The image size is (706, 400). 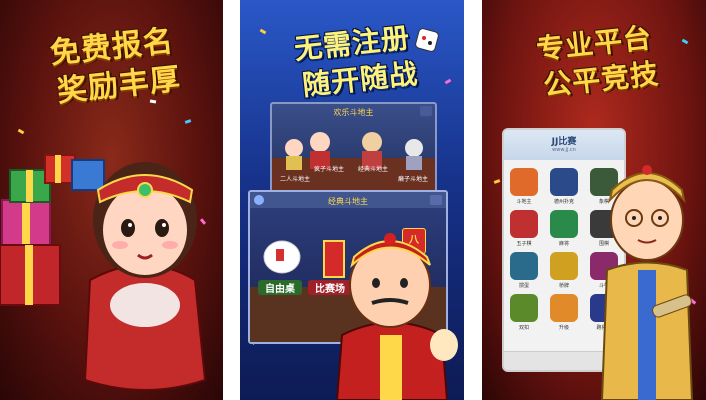 I want to click on free-table-button: 自由桌, so click(x=280, y=287).